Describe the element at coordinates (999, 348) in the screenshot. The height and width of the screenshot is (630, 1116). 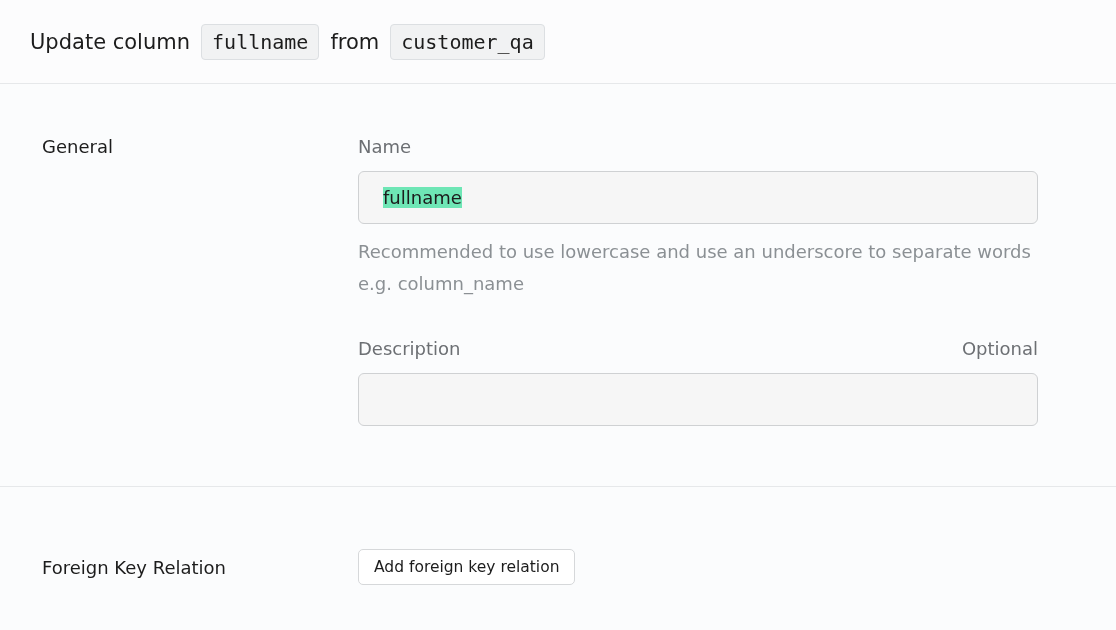
I see `optional-label: Optional` at that location.